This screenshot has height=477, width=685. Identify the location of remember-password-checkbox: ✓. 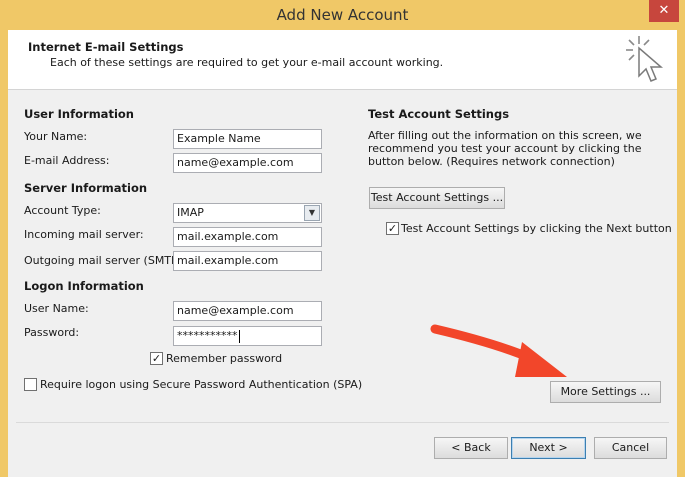
(156, 358).